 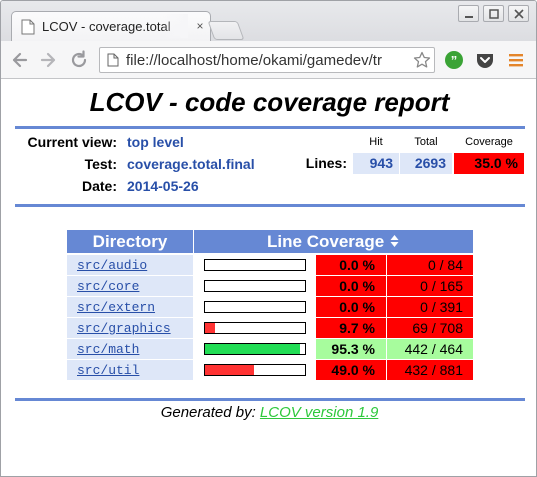 What do you see at coordinates (430, 328) in the screenshot?
I see `coverage-hit-count: 69 / 708` at bounding box center [430, 328].